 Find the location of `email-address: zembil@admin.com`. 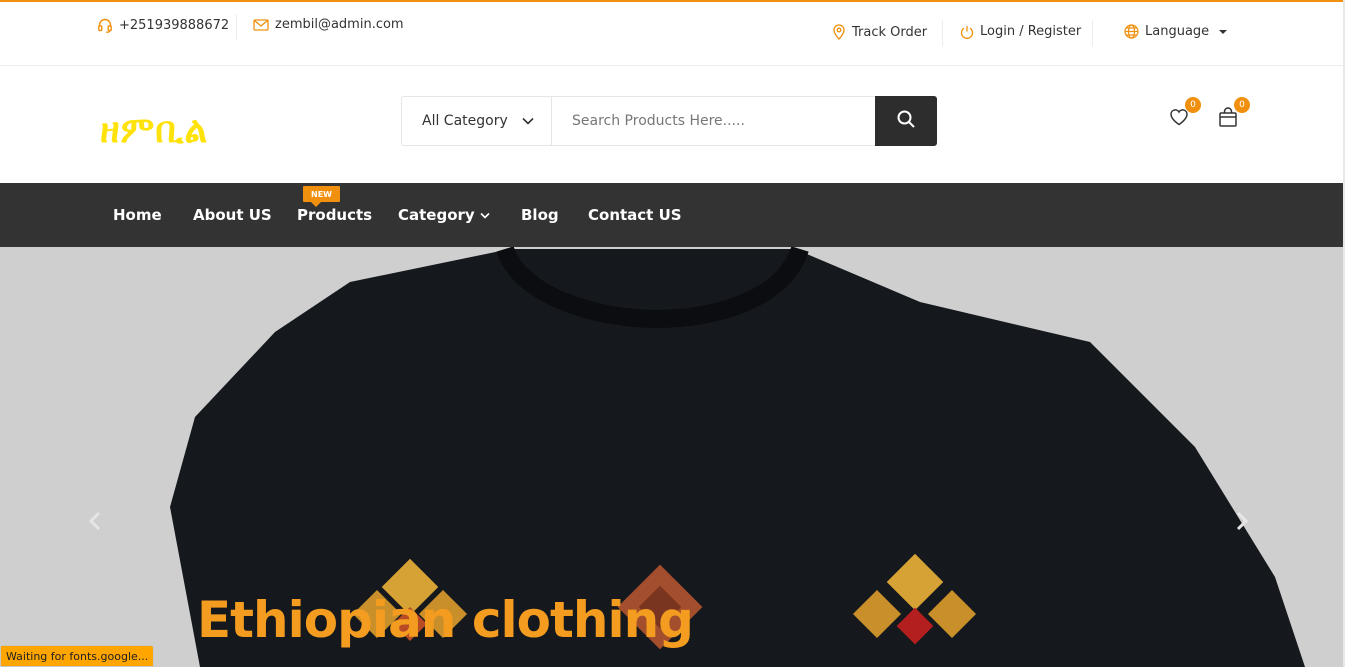

email-address: zembil@admin.com is located at coordinates (339, 24).